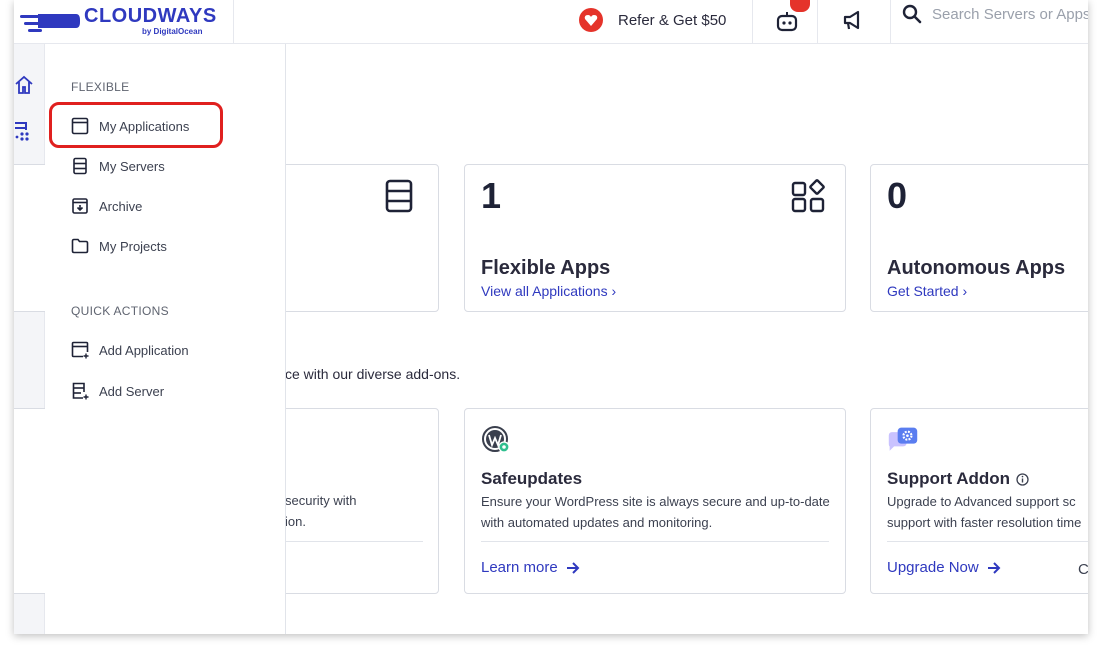  I want to click on upgrade-now-label: Upgrade Now, so click(933, 567).